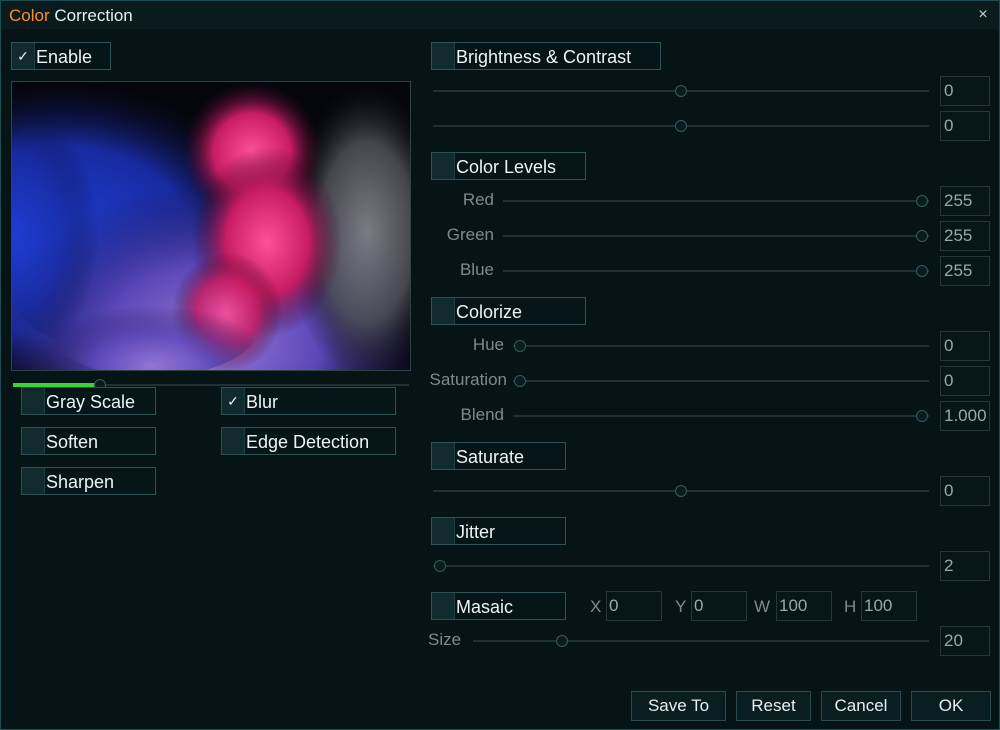 Image resolution: width=1000 pixels, height=730 pixels. What do you see at coordinates (80, 482) in the screenshot?
I see `sharpen-label: Sharpen` at bounding box center [80, 482].